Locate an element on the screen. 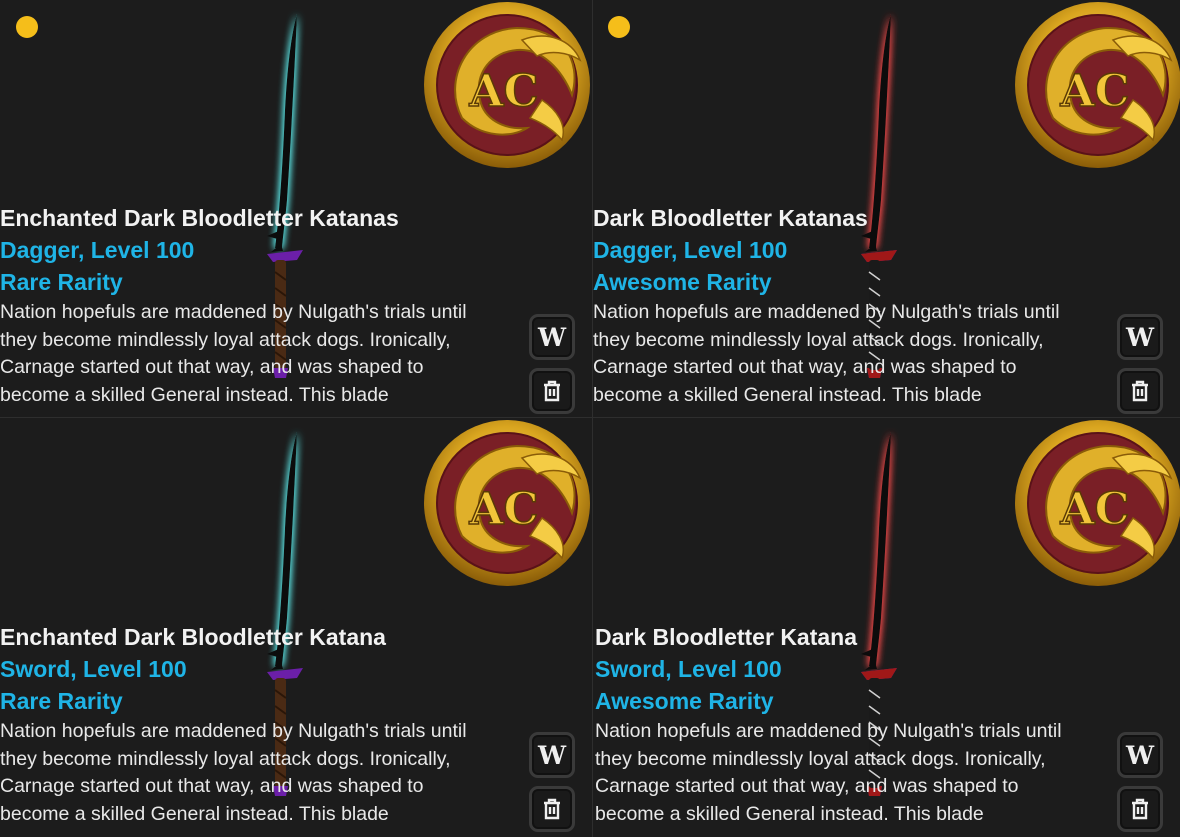  item-title: Enchanted Dark Bloodletter Katanas is located at coordinates (199, 218).